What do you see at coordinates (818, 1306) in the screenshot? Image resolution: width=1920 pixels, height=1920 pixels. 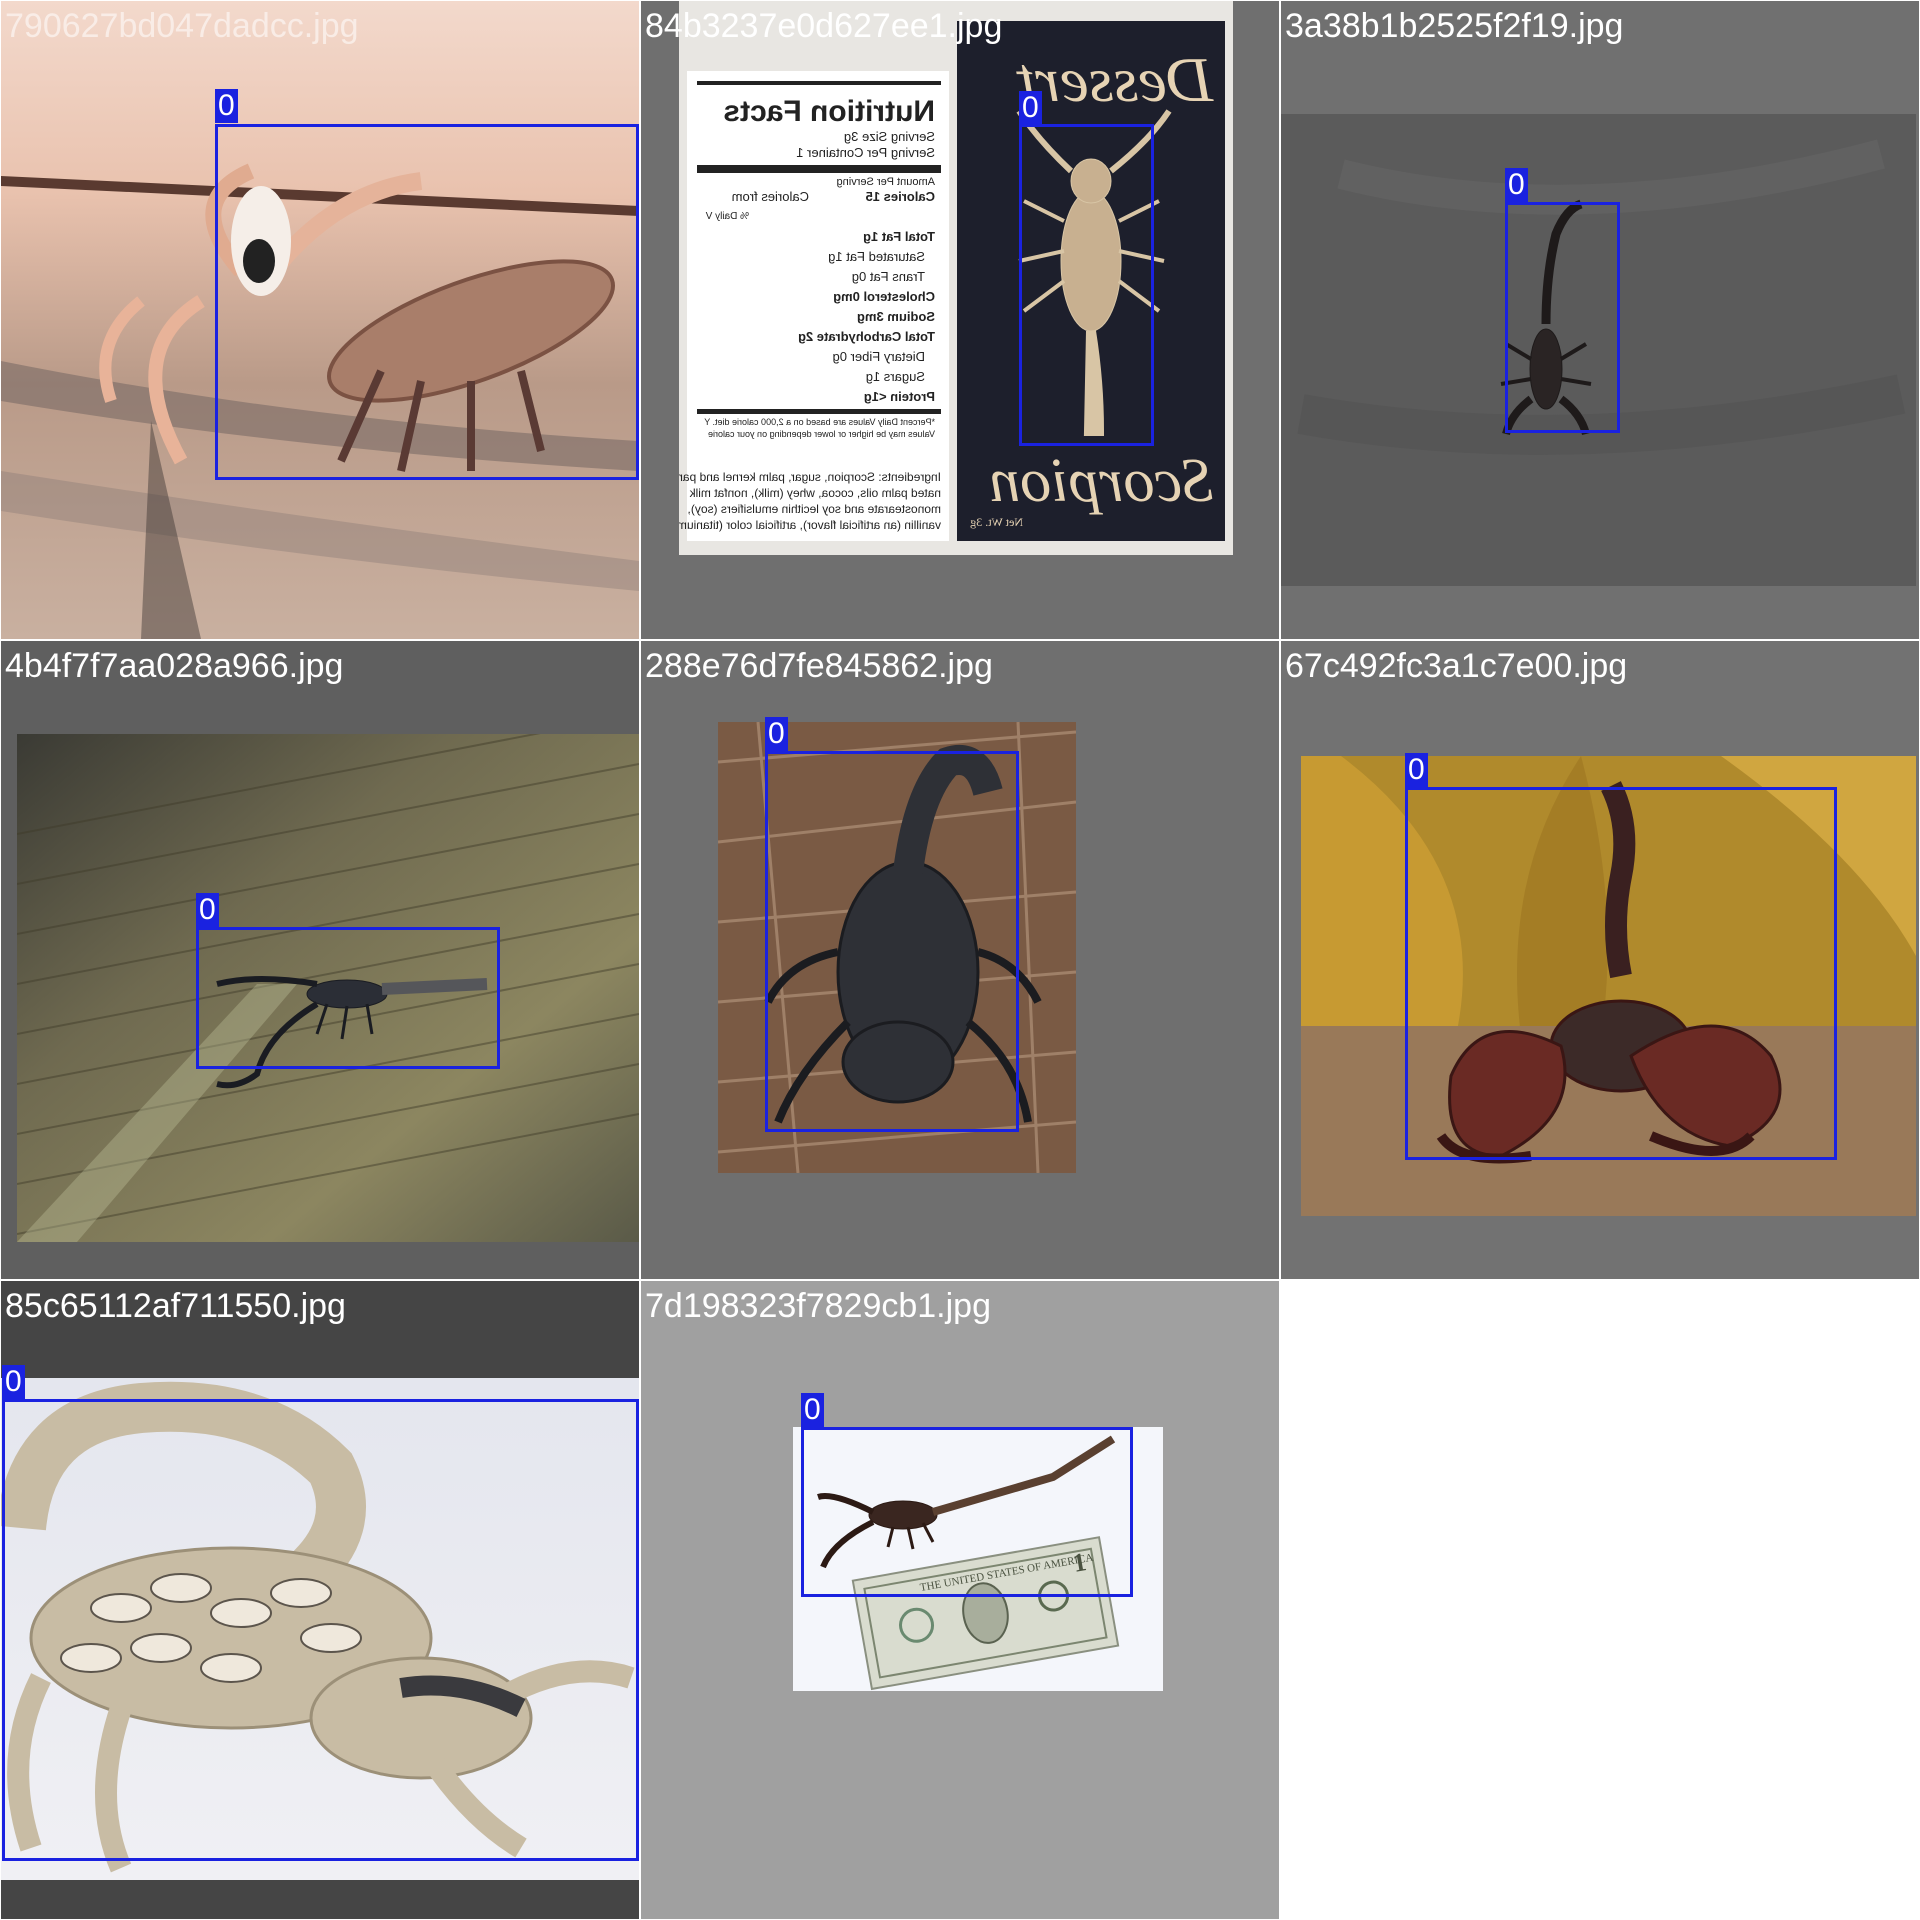 I see `filename-label: 7d198323f7829cb1.jpg` at bounding box center [818, 1306].